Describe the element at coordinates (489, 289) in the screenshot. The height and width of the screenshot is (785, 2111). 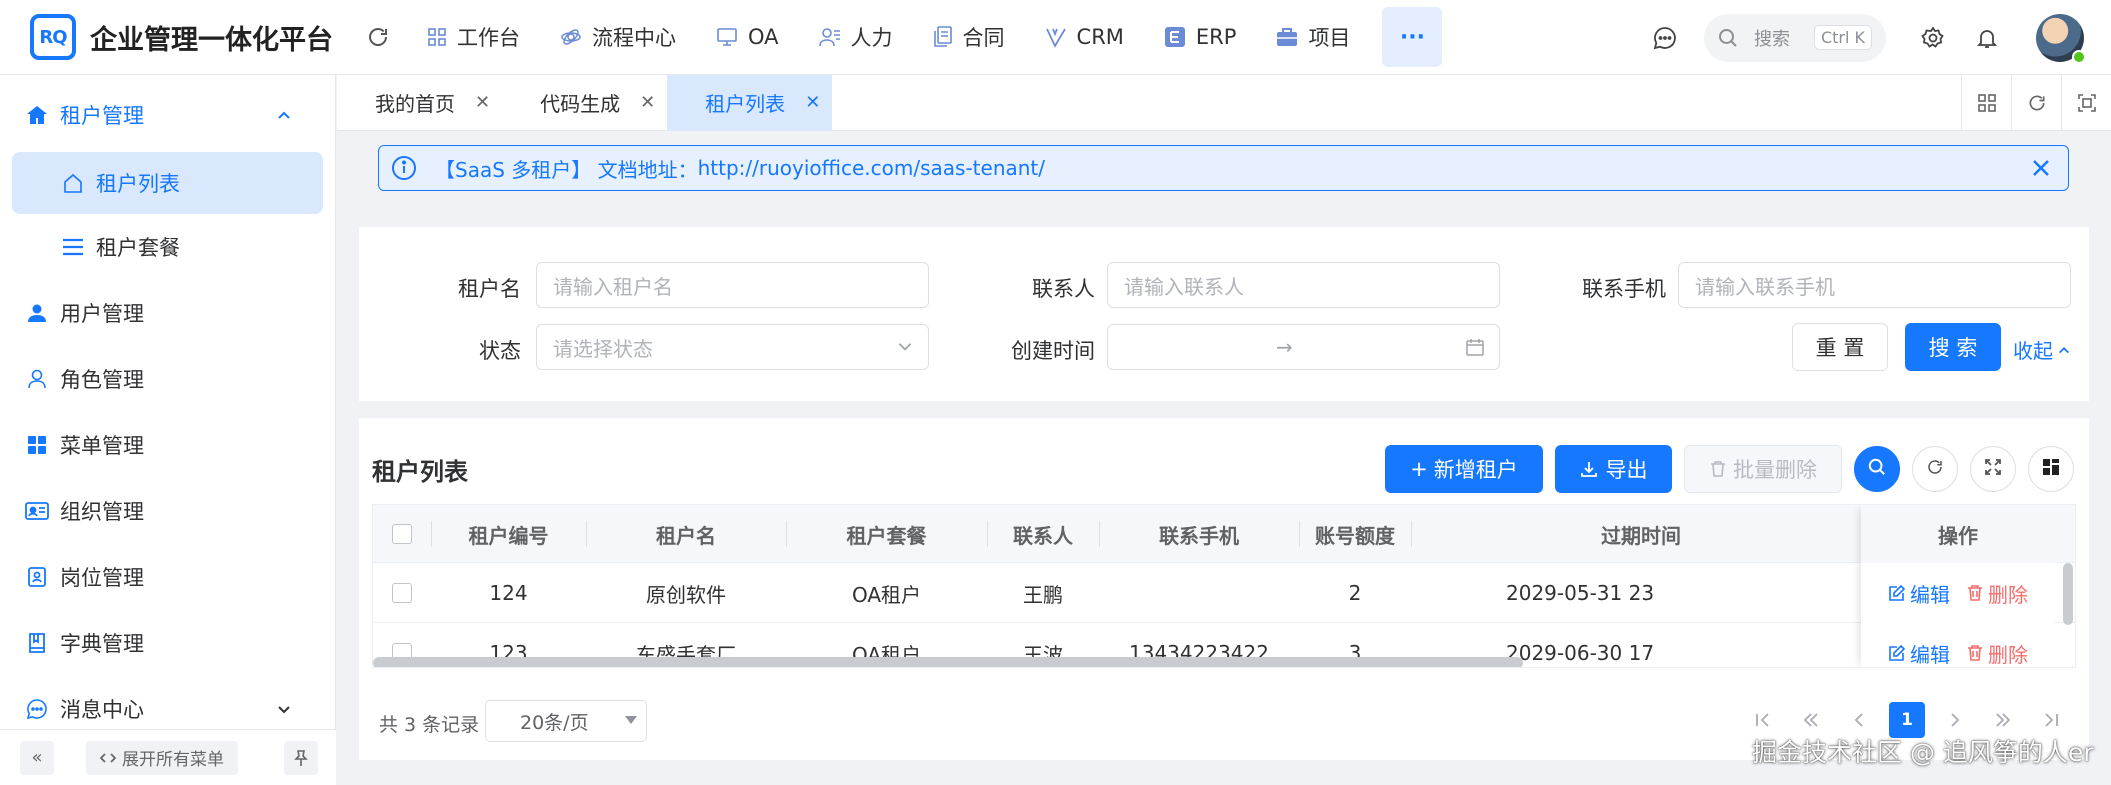
I see `tenant-name-label: 租户名` at that location.